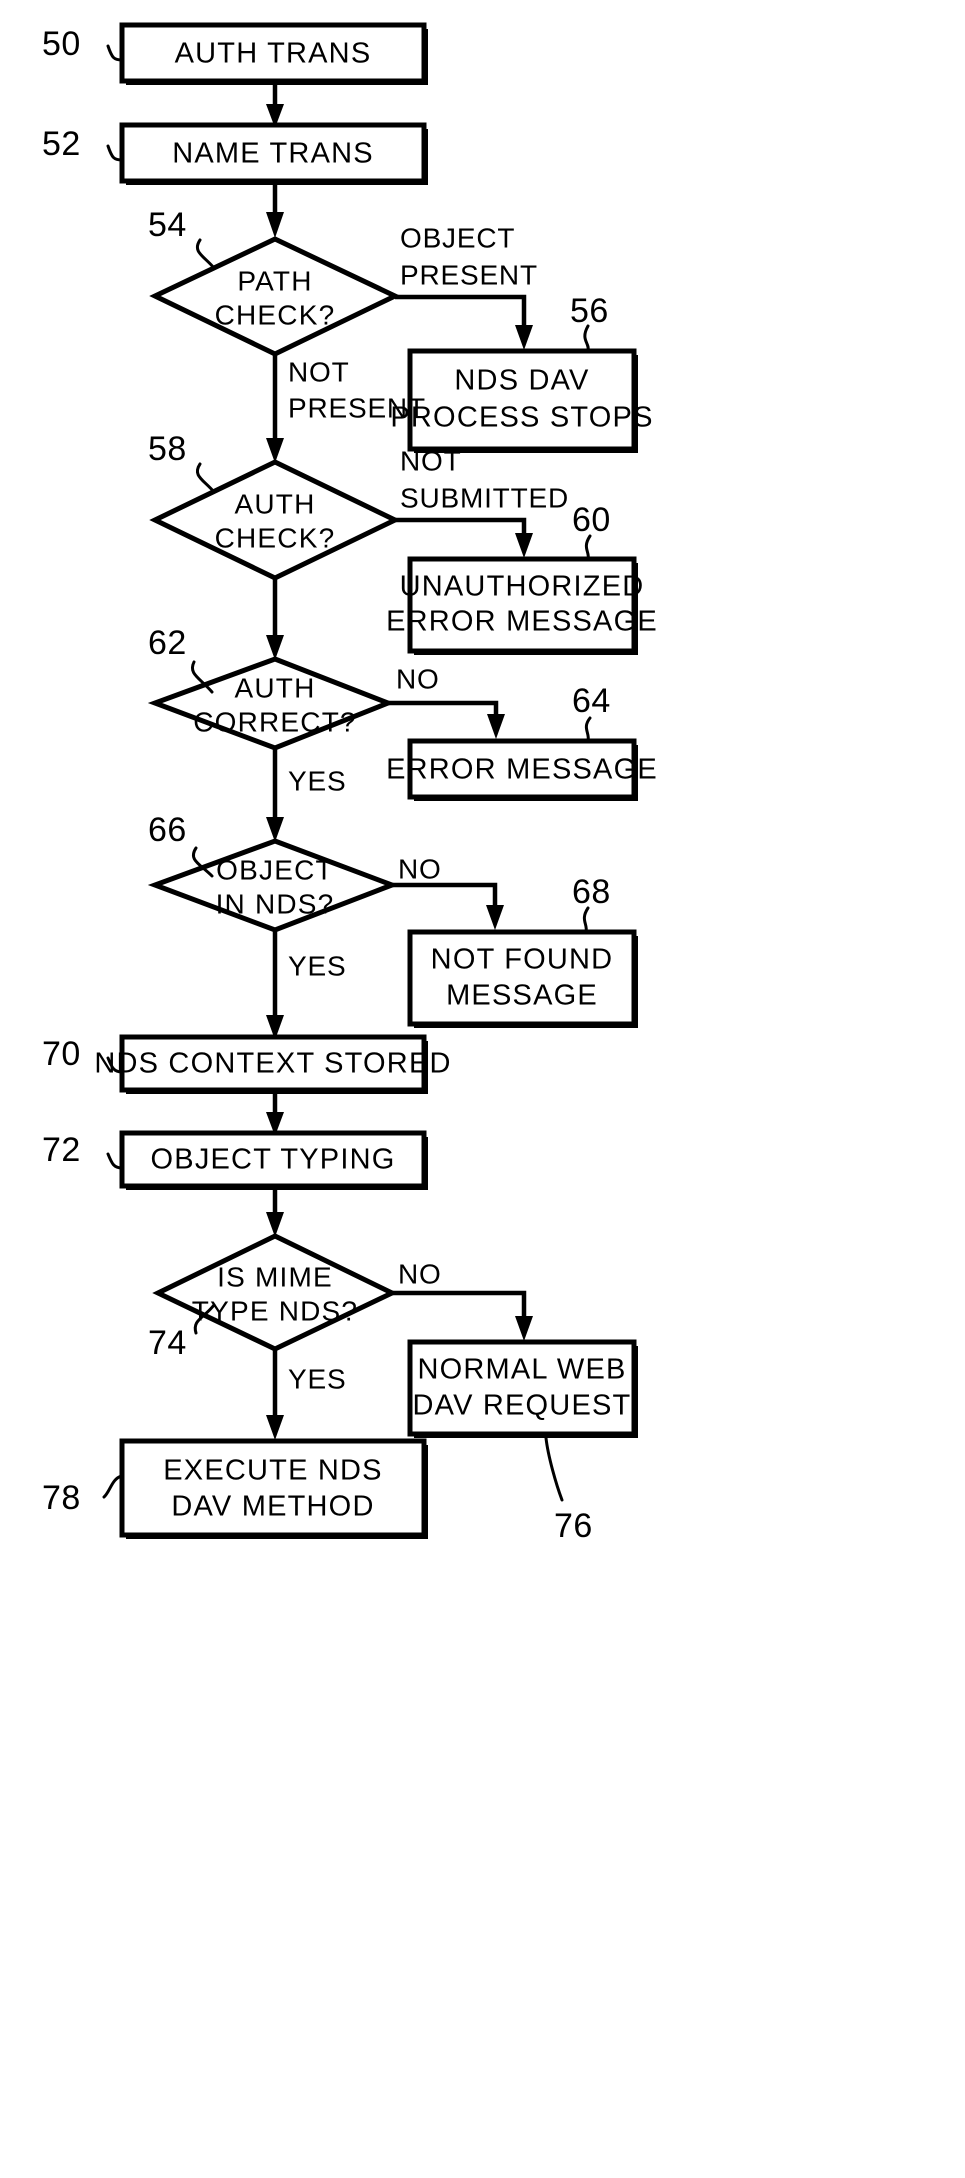 The height and width of the screenshot is (2178, 965). I want to click on node-label-n66-line2: IN NDS?, so click(275, 903).